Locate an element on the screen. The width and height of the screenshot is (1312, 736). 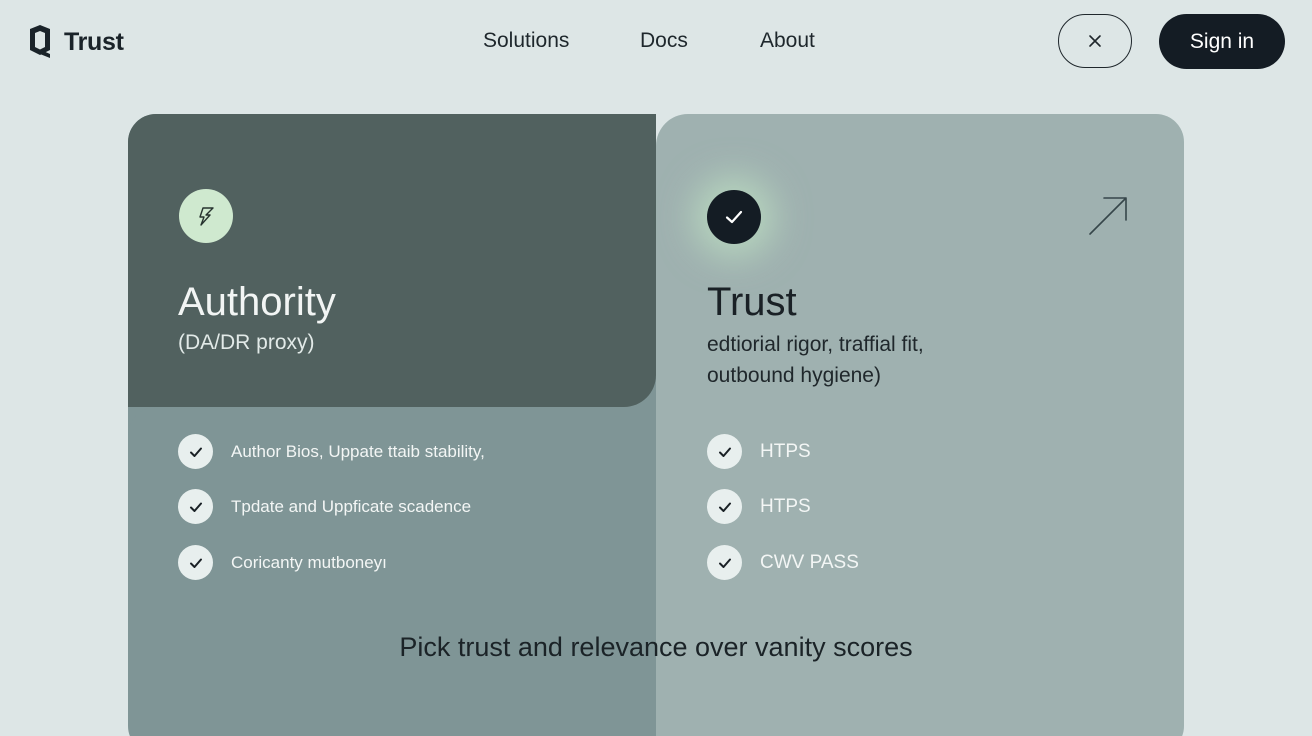
nav-about: About is located at coordinates (787, 41).